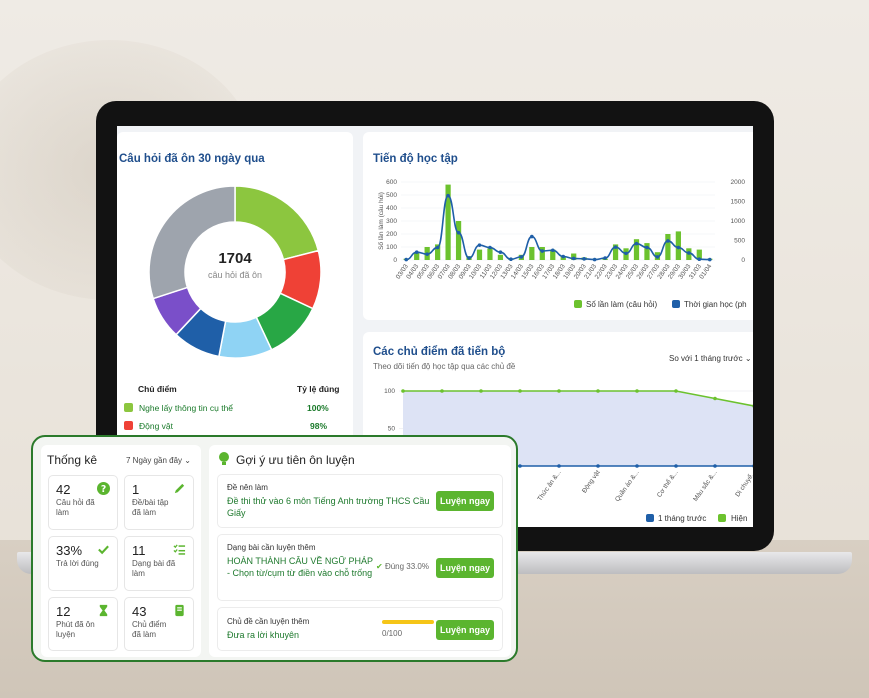  Describe the element at coordinates (406, 566) in the screenshot. I see `accuracy-badge-text: Đúng 33.0%` at that location.